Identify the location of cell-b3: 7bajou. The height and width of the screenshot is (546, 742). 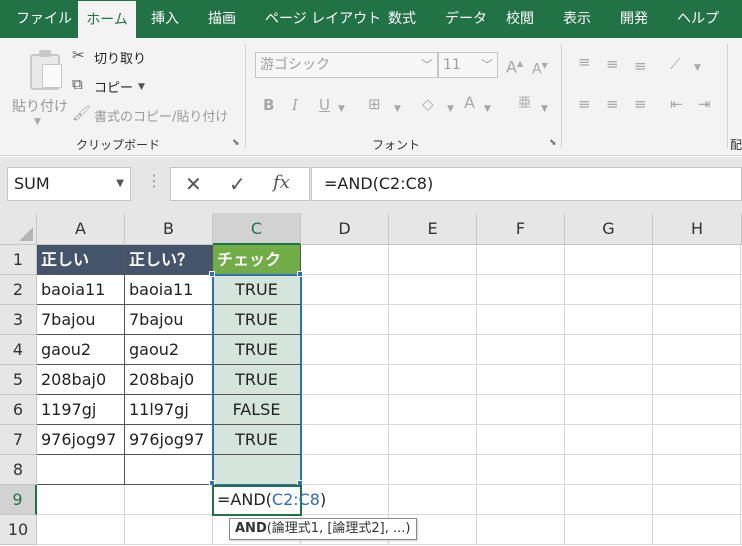
(169, 320).